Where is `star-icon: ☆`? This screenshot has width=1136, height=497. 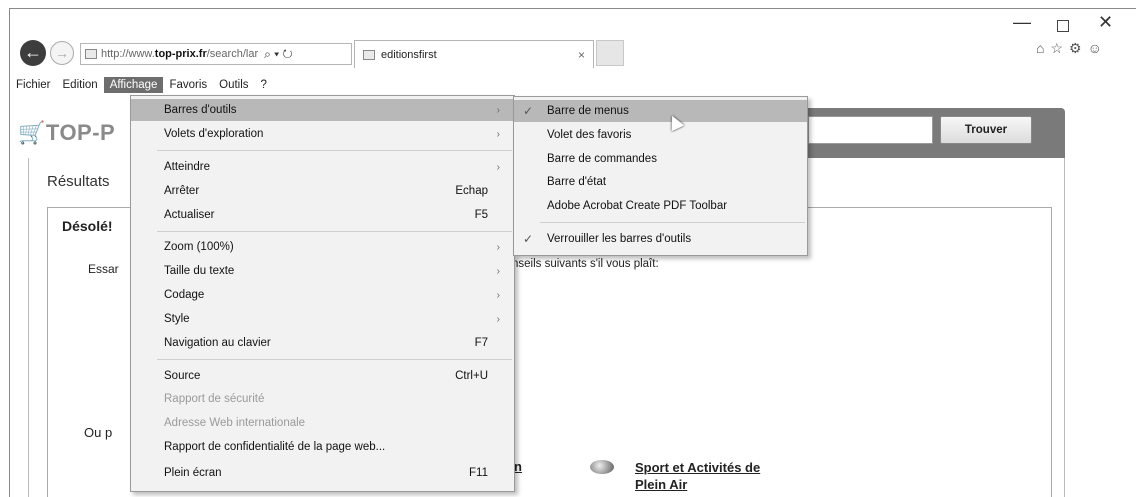 star-icon: ☆ is located at coordinates (1056, 48).